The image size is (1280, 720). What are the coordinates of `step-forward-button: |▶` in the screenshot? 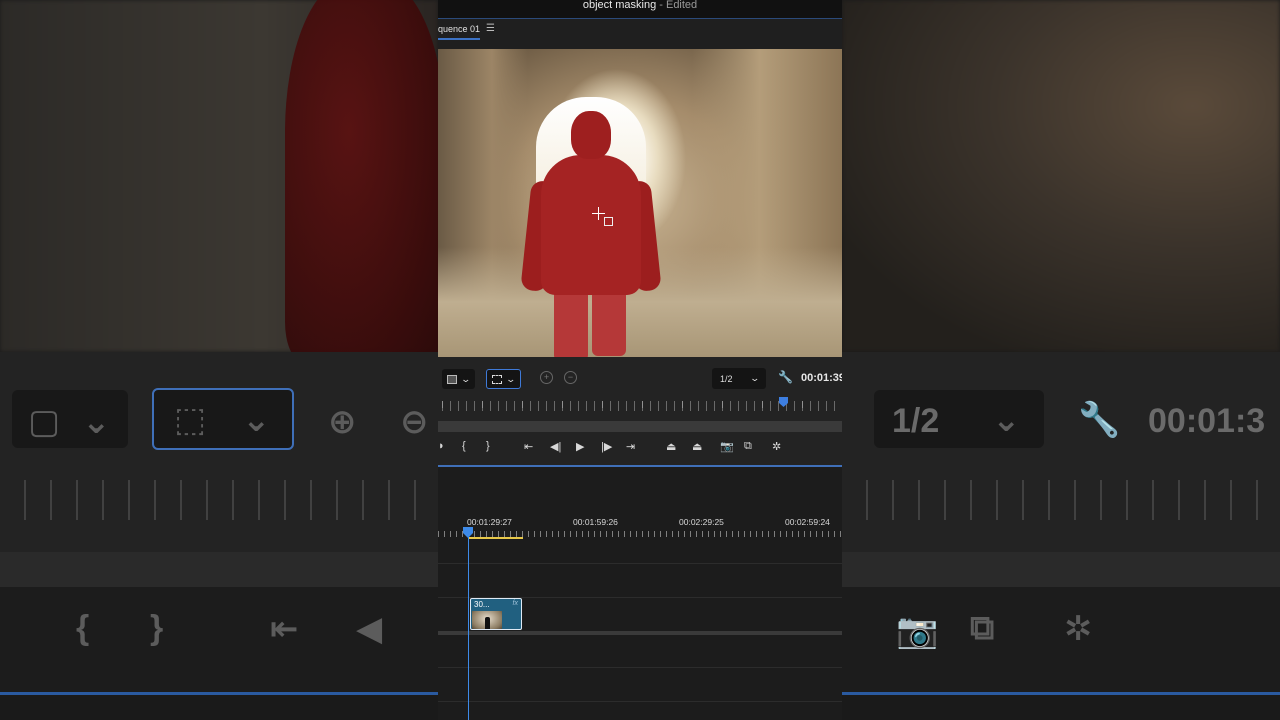 It's located at (606, 446).